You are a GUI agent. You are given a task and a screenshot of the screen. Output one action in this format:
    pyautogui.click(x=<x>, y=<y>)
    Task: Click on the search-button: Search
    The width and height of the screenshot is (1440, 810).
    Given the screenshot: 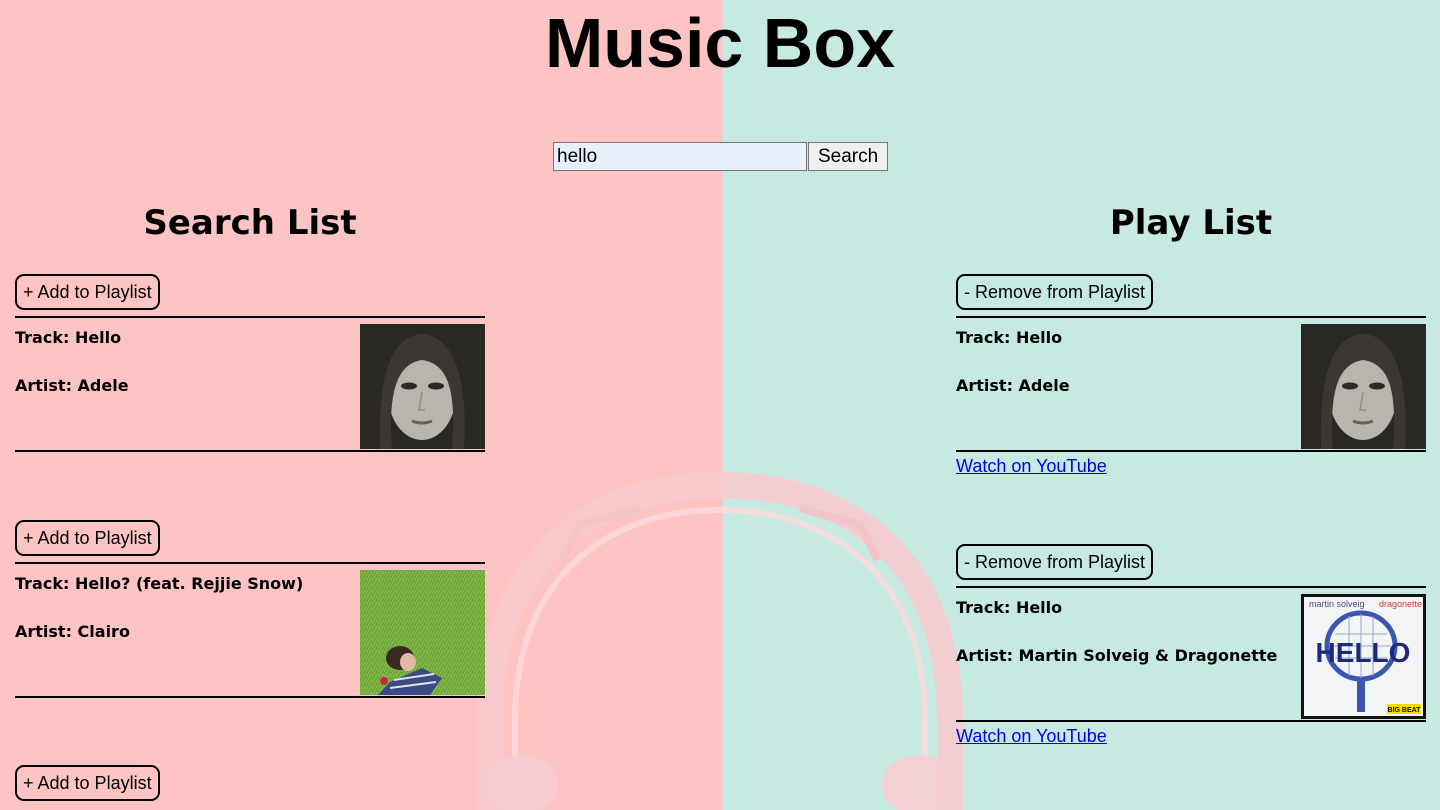 What is the action you would take?
    pyautogui.click(x=848, y=156)
    